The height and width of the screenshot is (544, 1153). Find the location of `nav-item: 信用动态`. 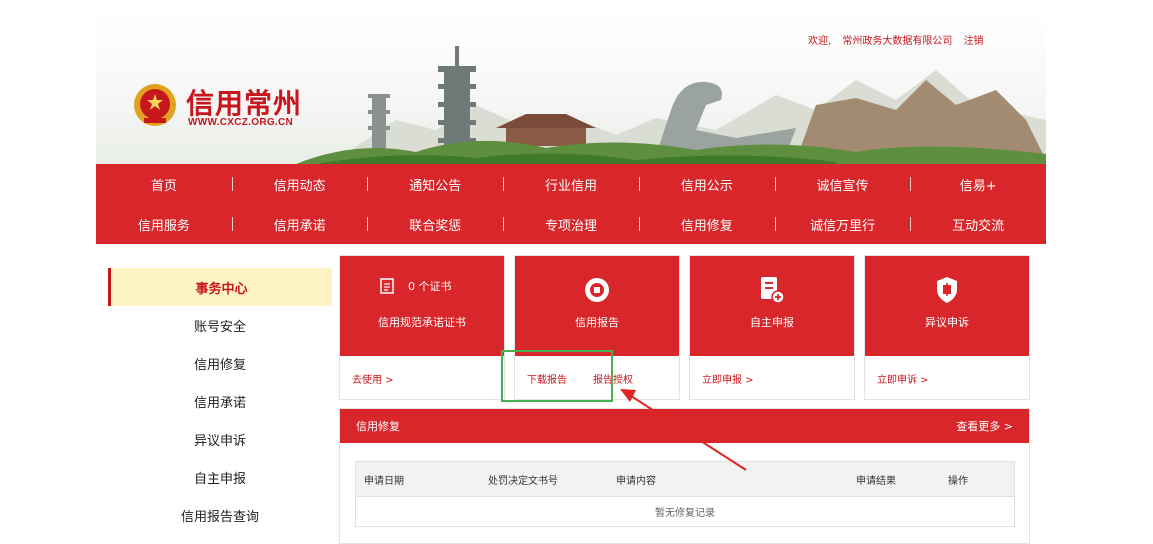

nav-item: 信用动态 is located at coordinates (299, 184).